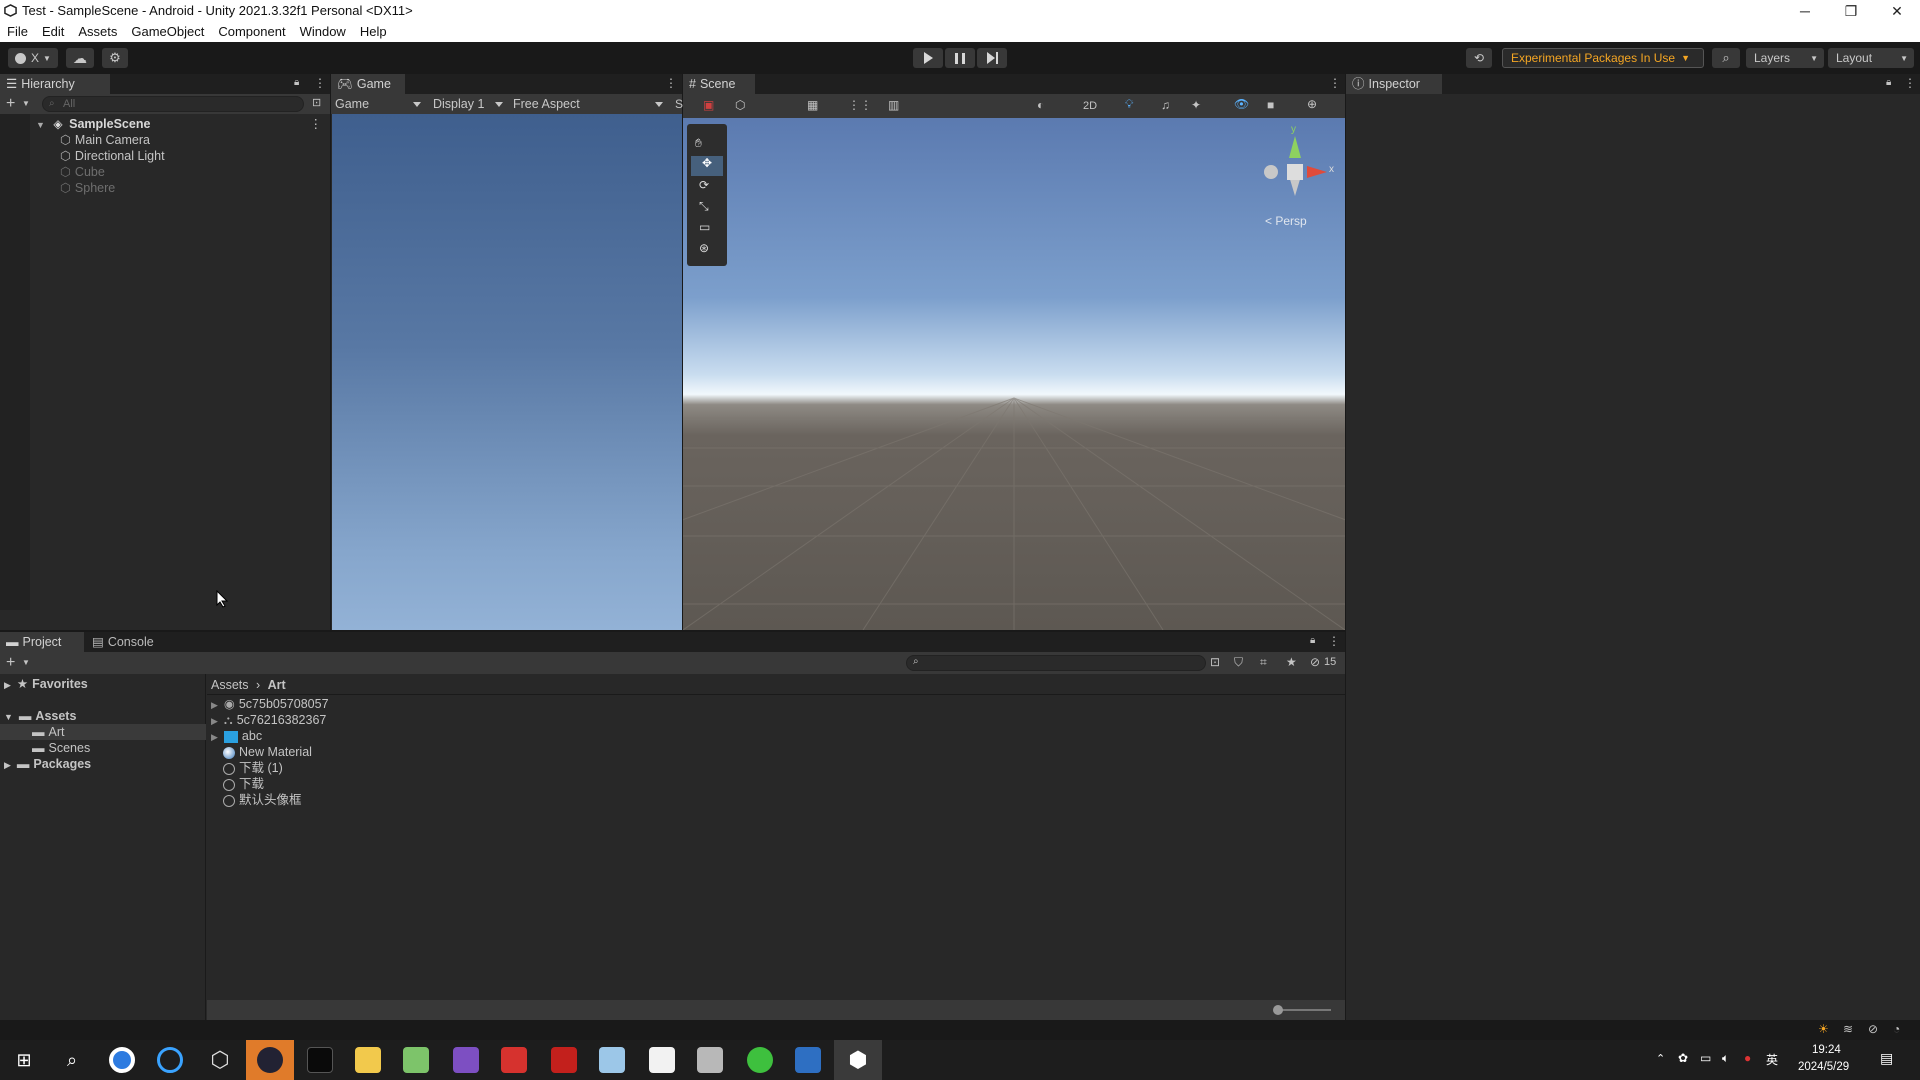 This screenshot has width=1920, height=1080. What do you see at coordinates (112, 156) in the screenshot?
I see `hierarchy-item: ⬡ Directional Light` at bounding box center [112, 156].